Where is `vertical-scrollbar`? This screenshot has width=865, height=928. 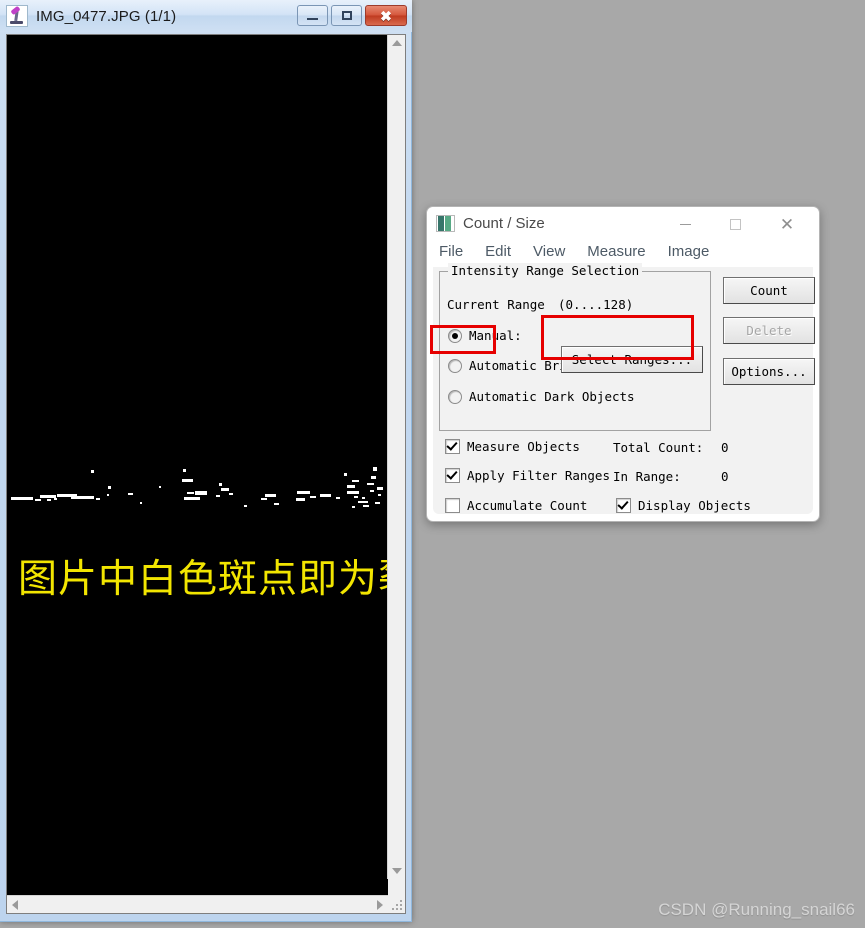
vertical-scrollbar is located at coordinates (396, 457).